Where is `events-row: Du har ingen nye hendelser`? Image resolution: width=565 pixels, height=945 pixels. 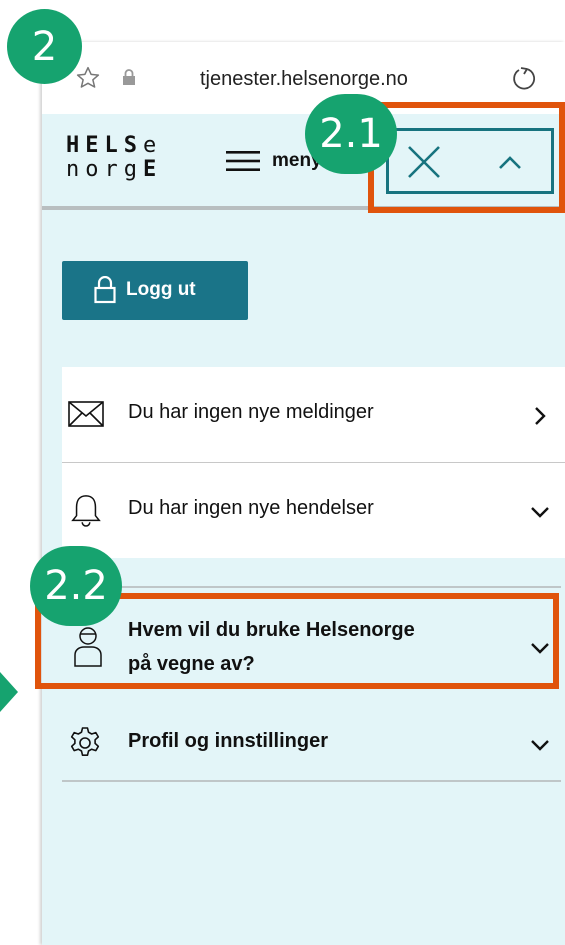 events-row: Du har ingen nye hendelser is located at coordinates (313, 510).